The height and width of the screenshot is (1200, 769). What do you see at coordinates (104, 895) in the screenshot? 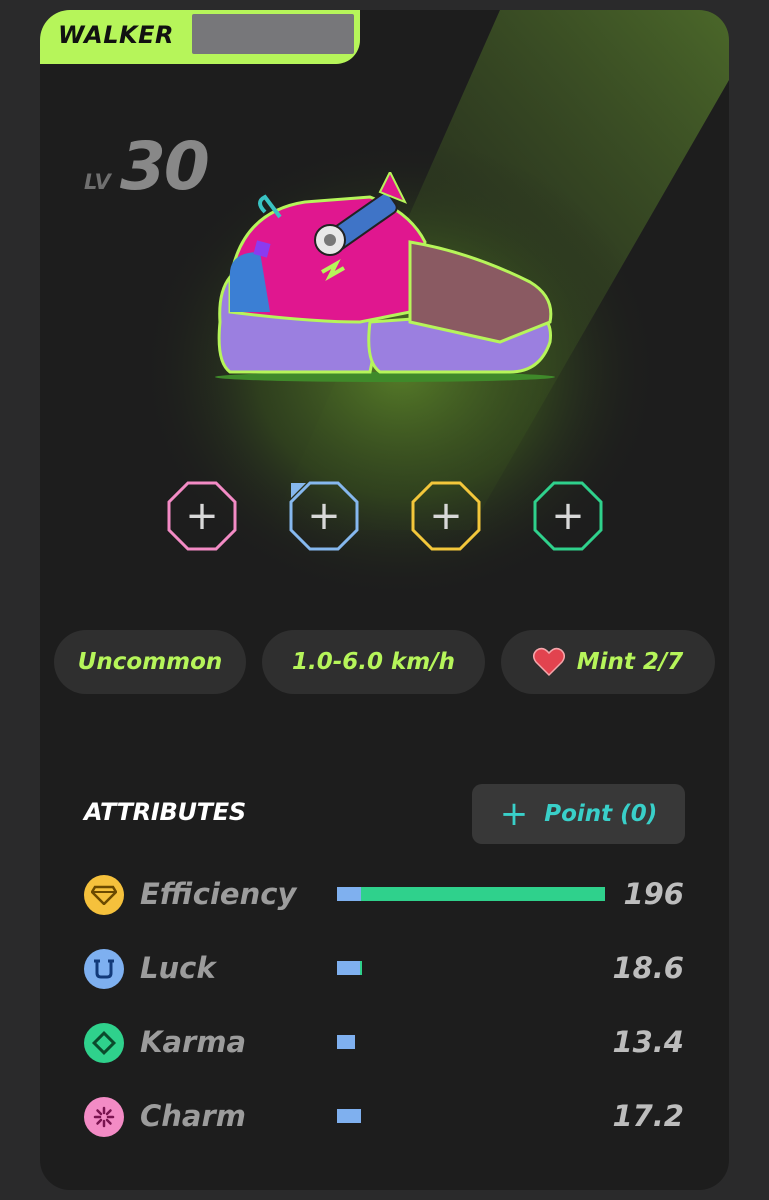
I see `gem-icon` at bounding box center [104, 895].